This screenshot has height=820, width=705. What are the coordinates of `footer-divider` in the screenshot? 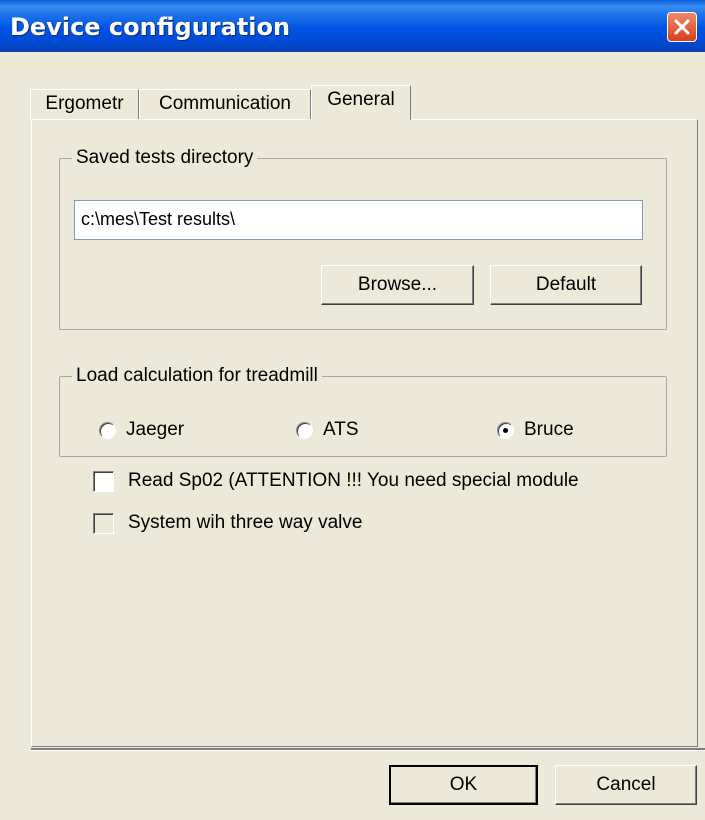 It's located at (368, 749).